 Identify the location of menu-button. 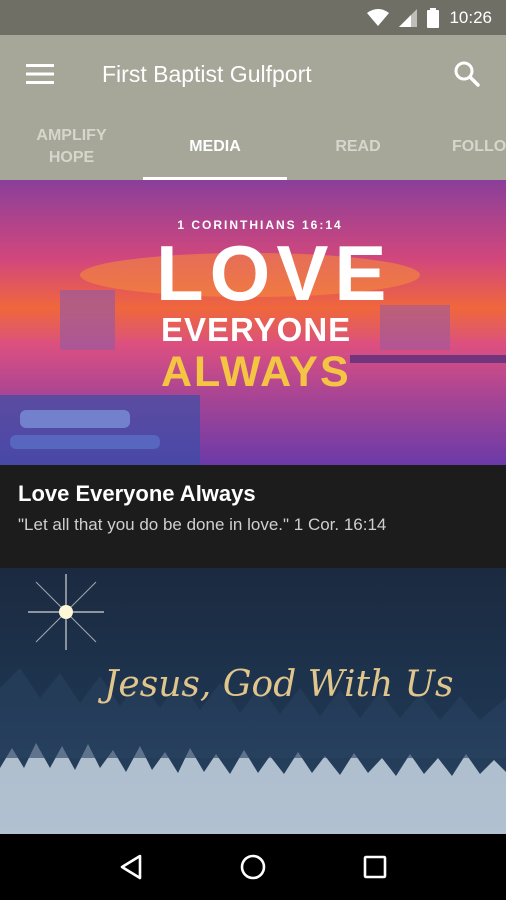
(40, 74).